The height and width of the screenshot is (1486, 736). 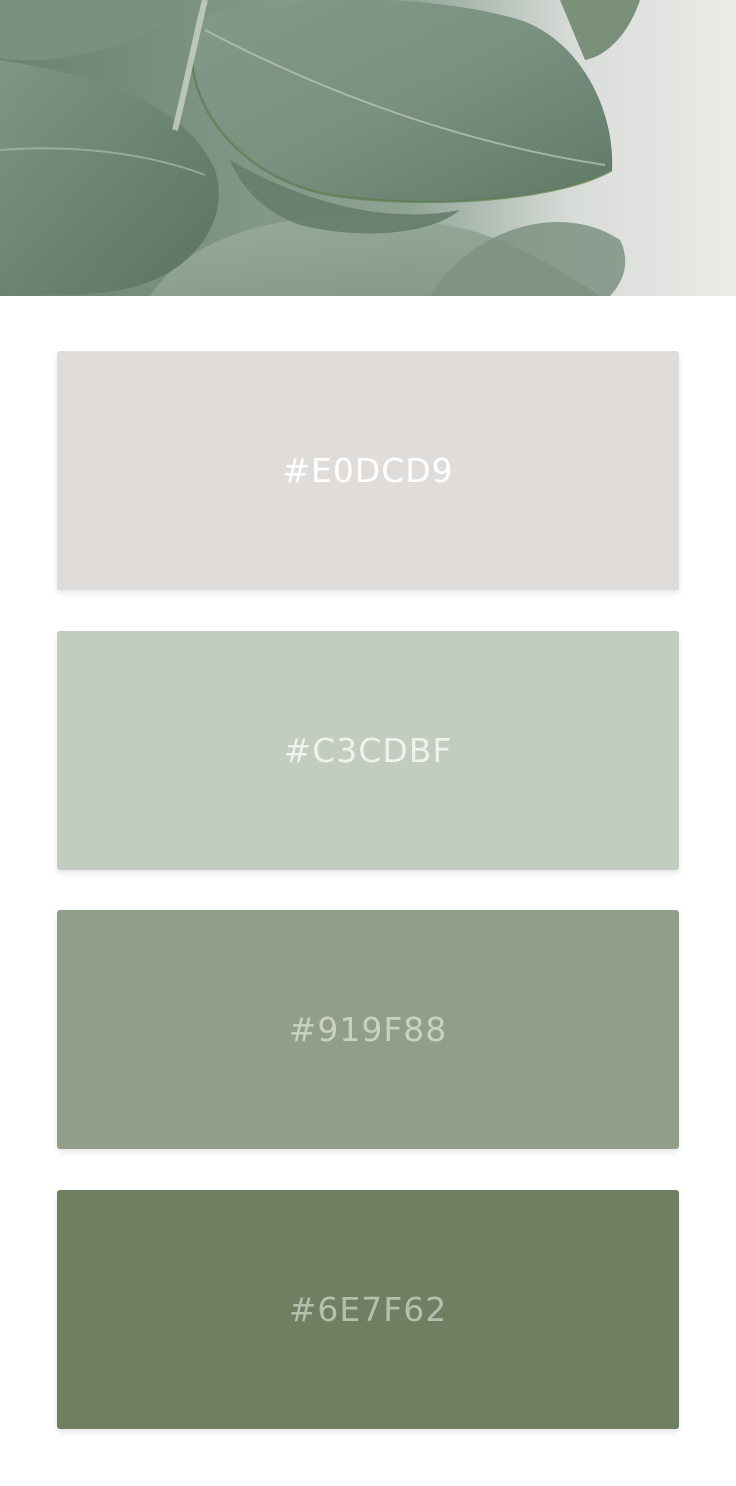 I want to click on hex-code-label: #C3CDBF, so click(x=368, y=750).